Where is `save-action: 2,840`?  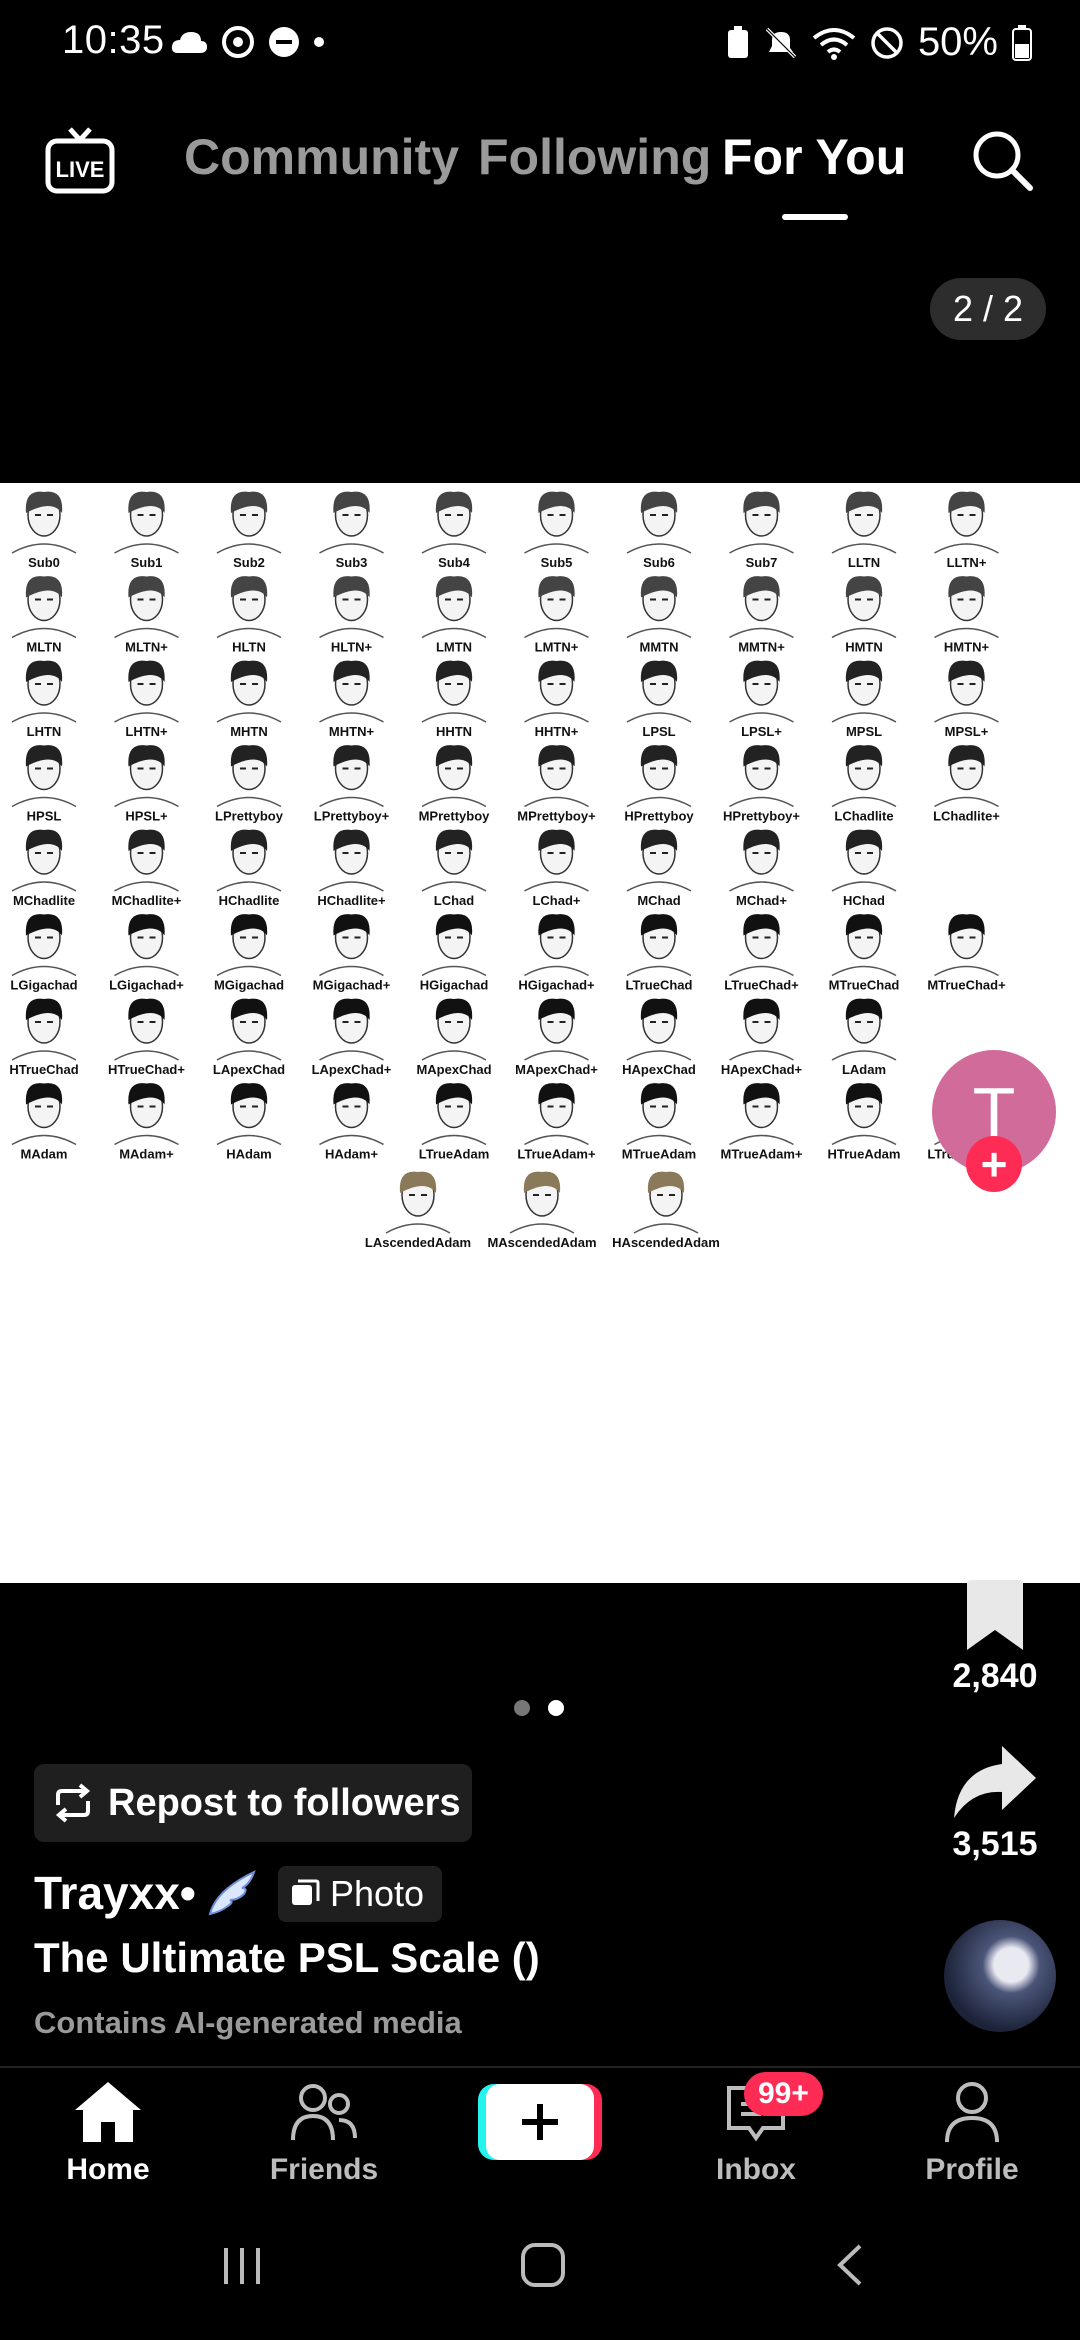 save-action: 2,840 is located at coordinates (995, 1638).